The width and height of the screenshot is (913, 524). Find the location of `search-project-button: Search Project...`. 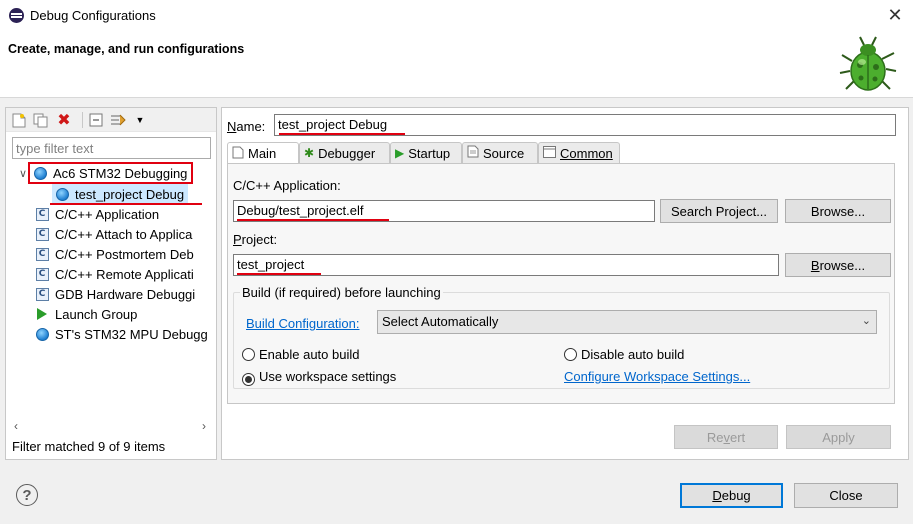

search-project-button: Search Project... is located at coordinates (719, 211).